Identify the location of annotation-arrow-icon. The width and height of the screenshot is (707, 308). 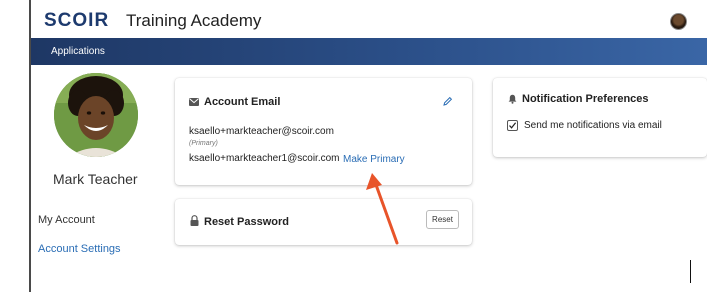
(382, 209).